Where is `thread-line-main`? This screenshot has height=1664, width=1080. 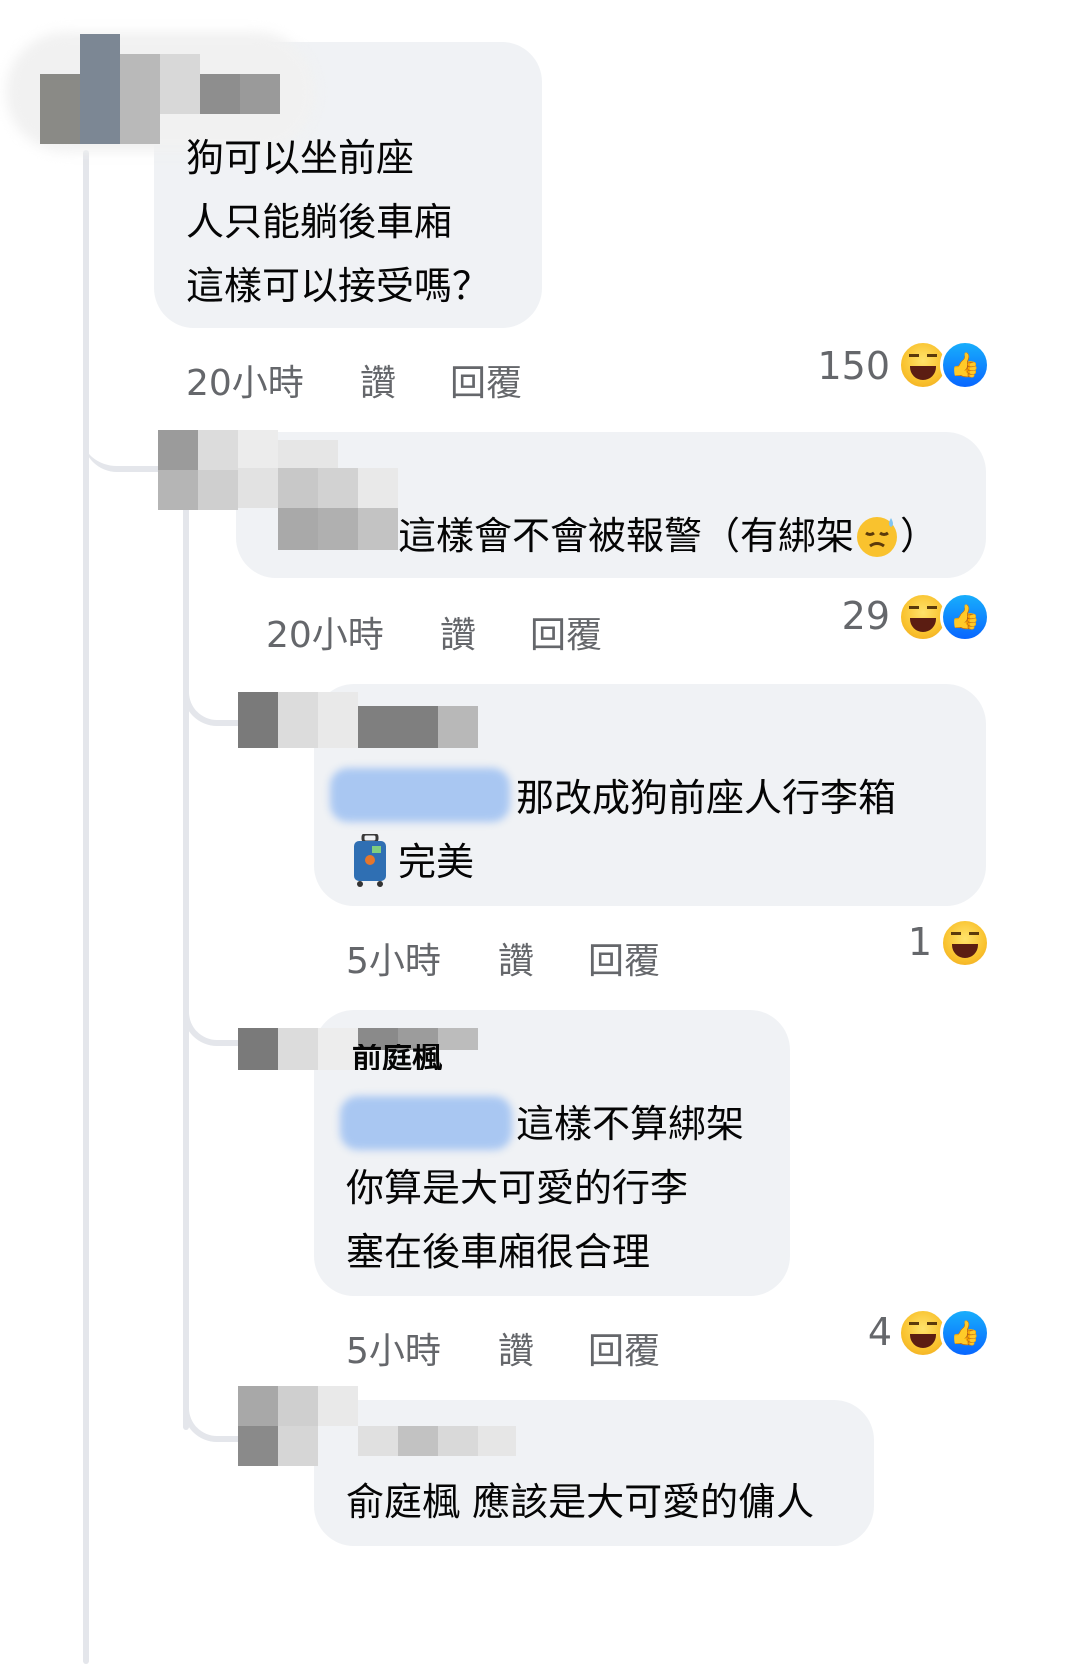 thread-line-main is located at coordinates (86, 907).